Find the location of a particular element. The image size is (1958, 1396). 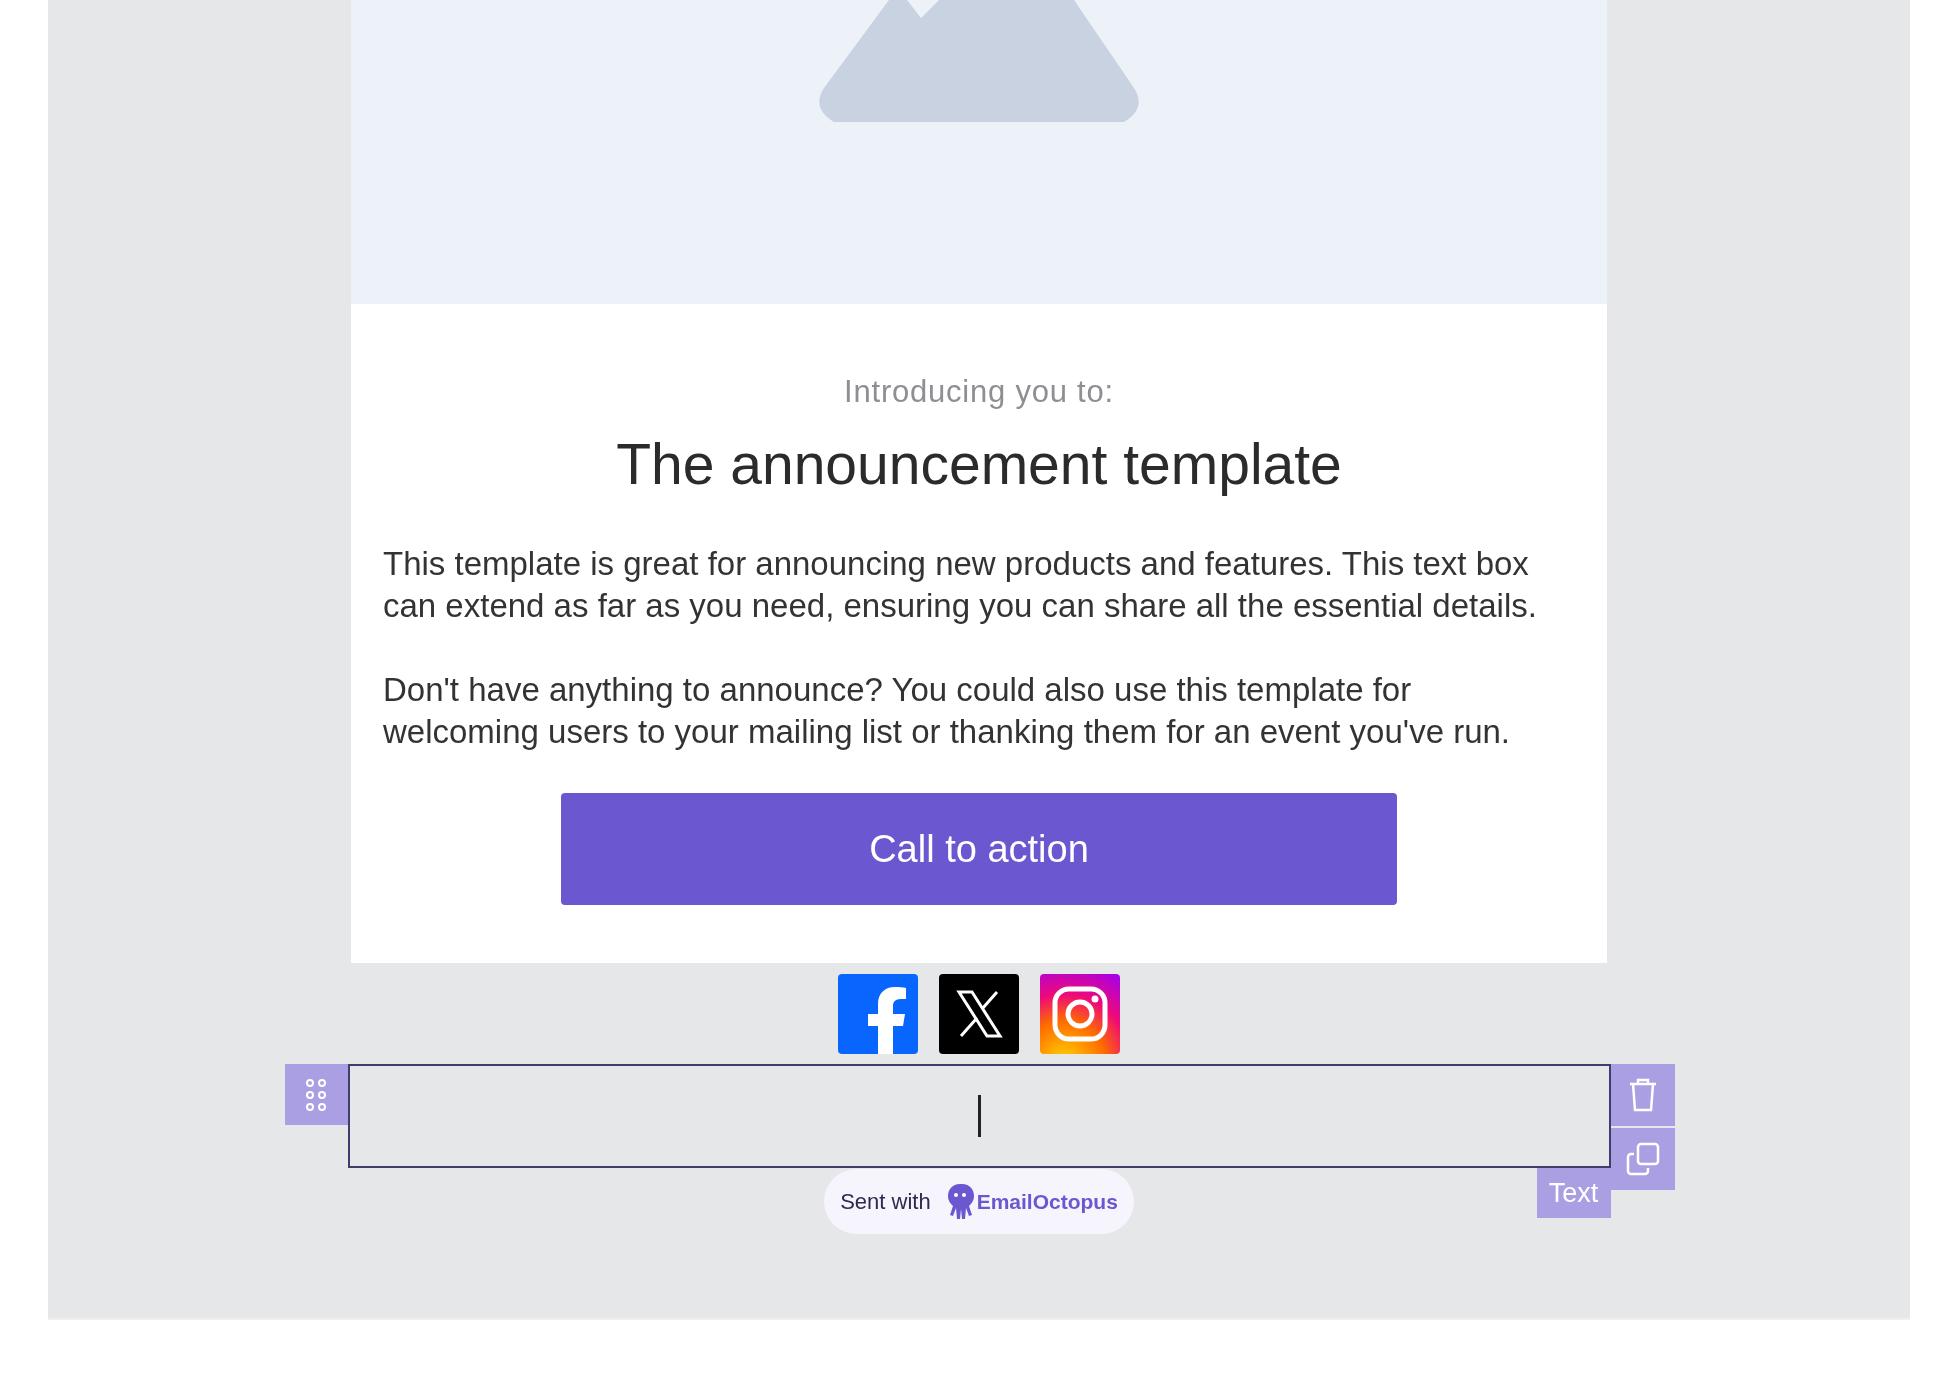

email-heading: The announcement template is located at coordinates (979, 464).